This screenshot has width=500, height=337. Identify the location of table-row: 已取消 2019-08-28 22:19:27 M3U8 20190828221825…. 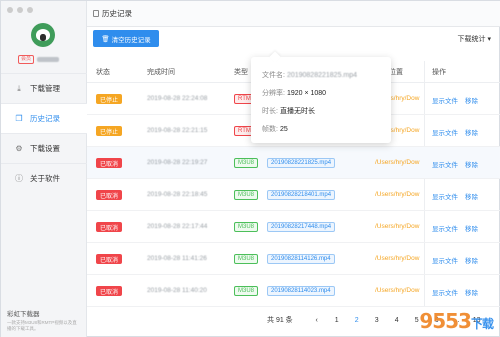
(293, 163).